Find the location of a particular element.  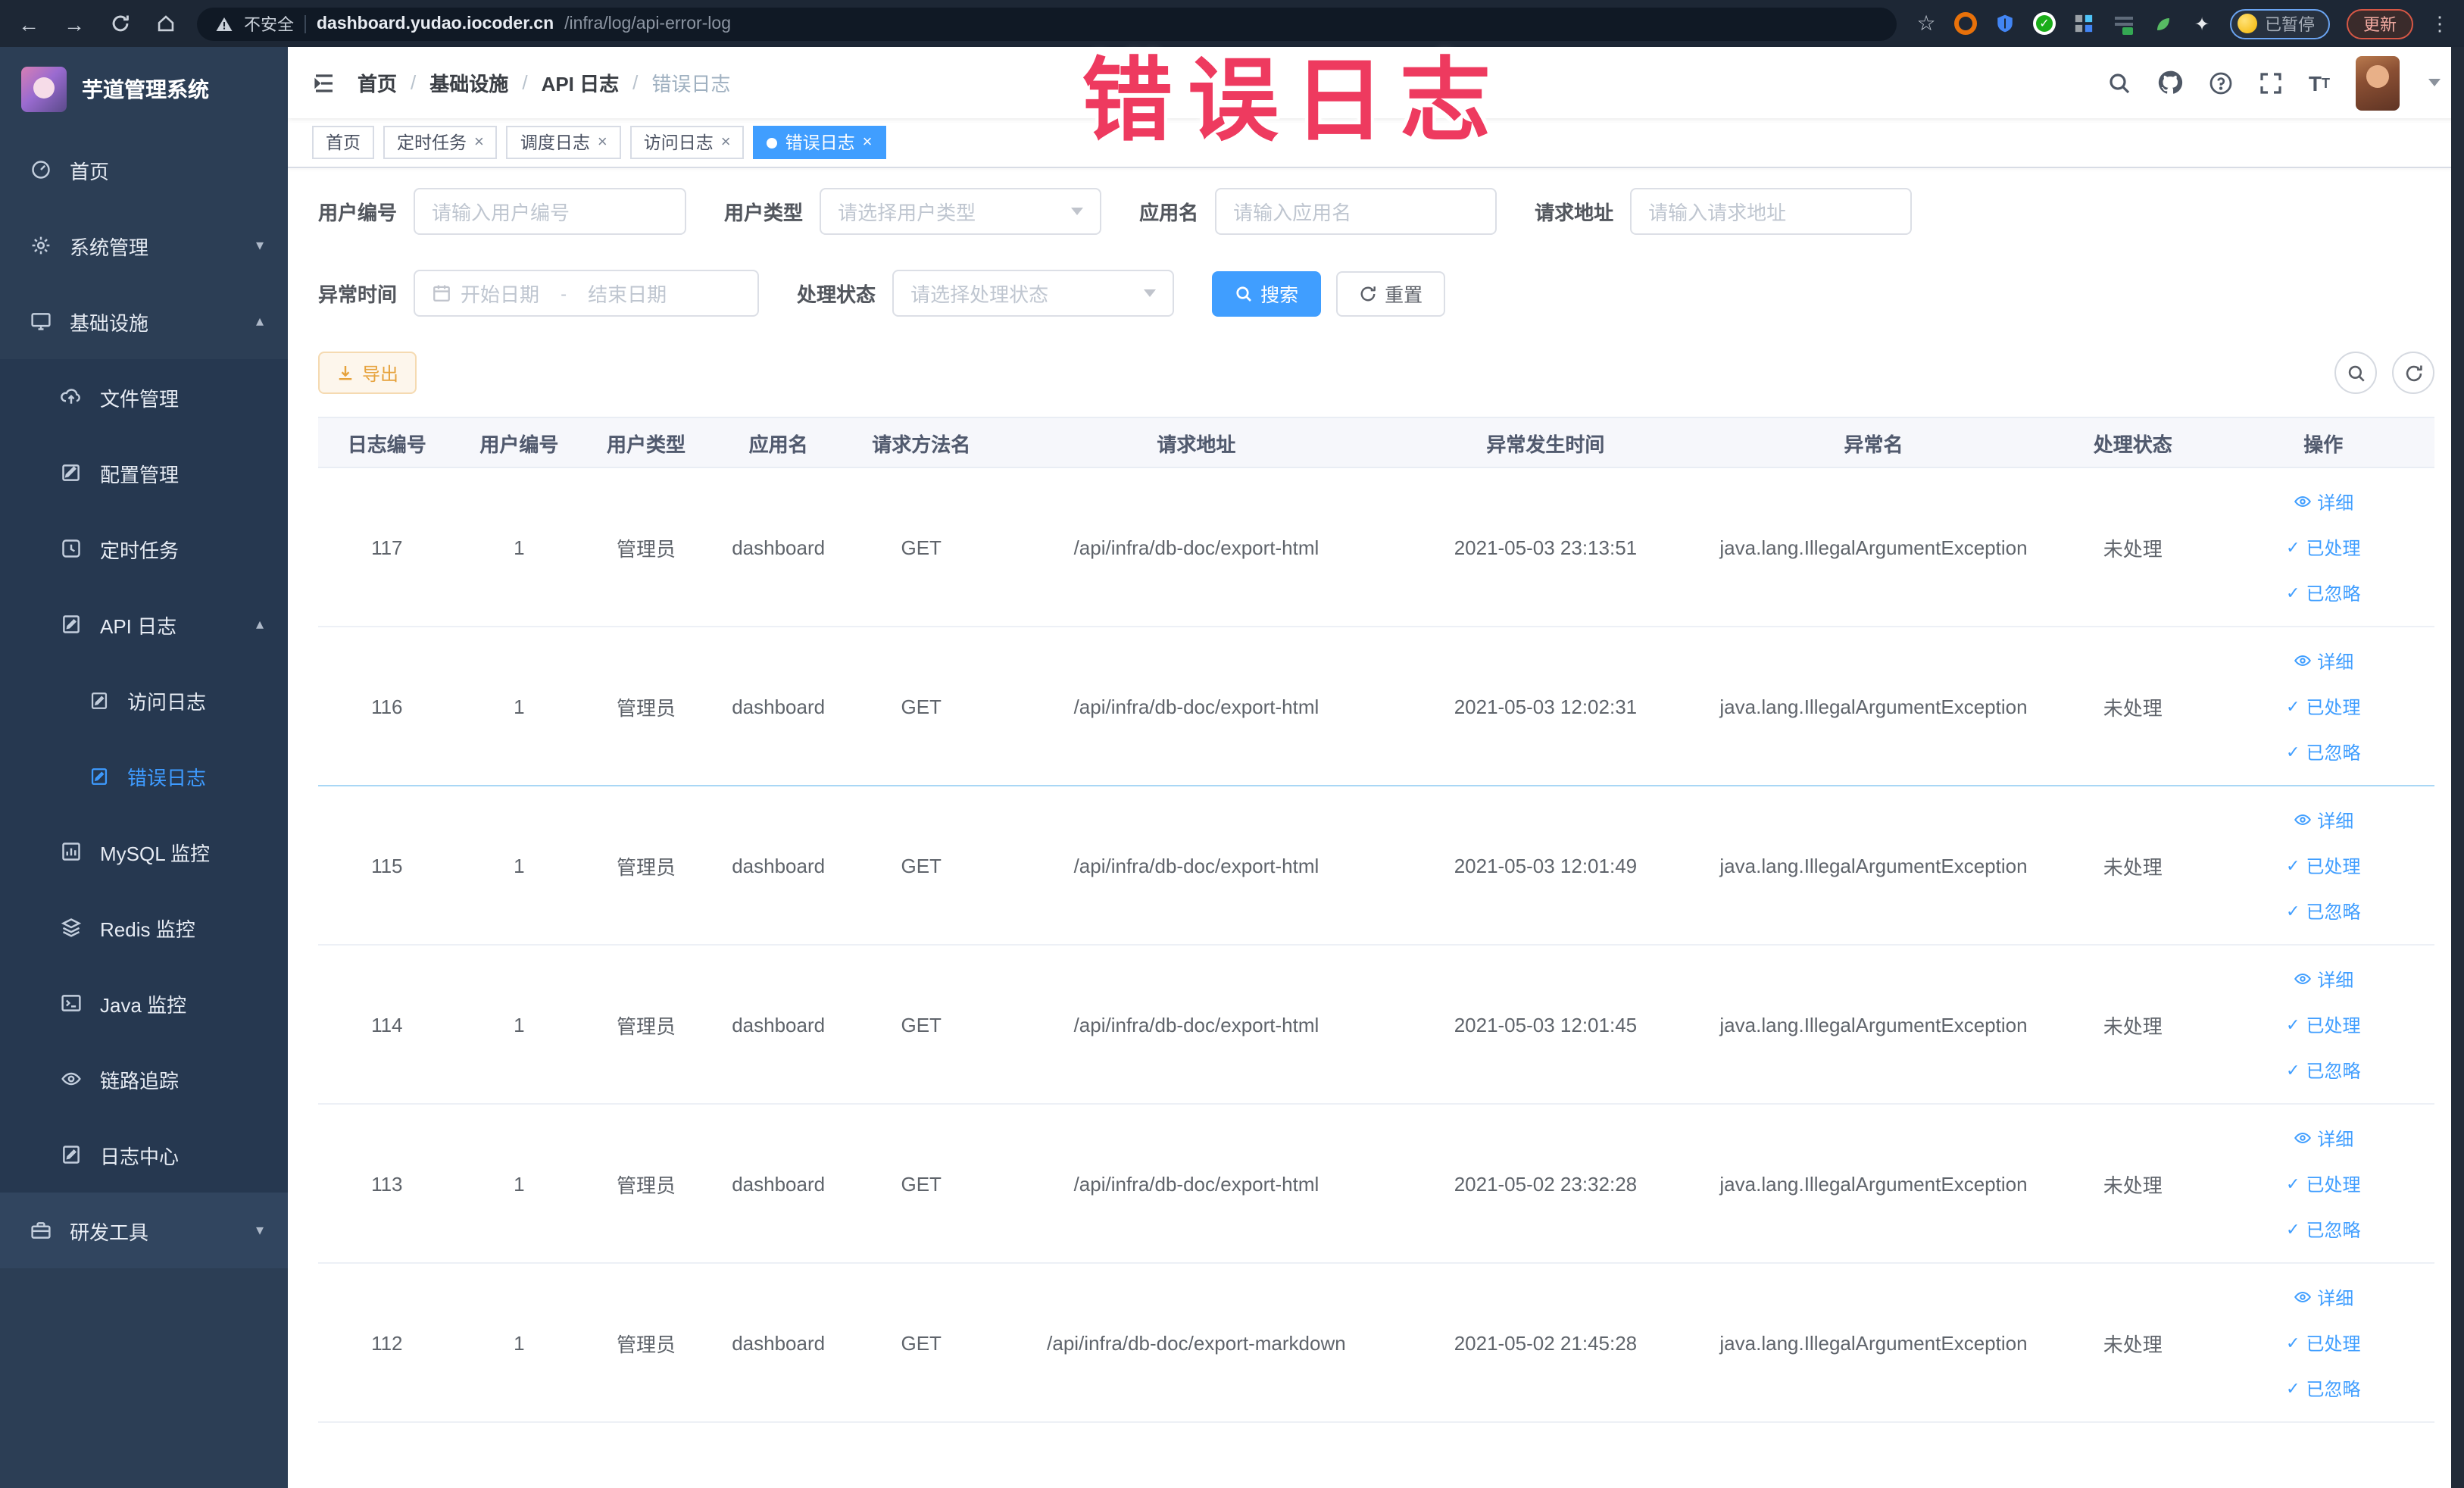

help-icon is located at coordinates (2221, 82).